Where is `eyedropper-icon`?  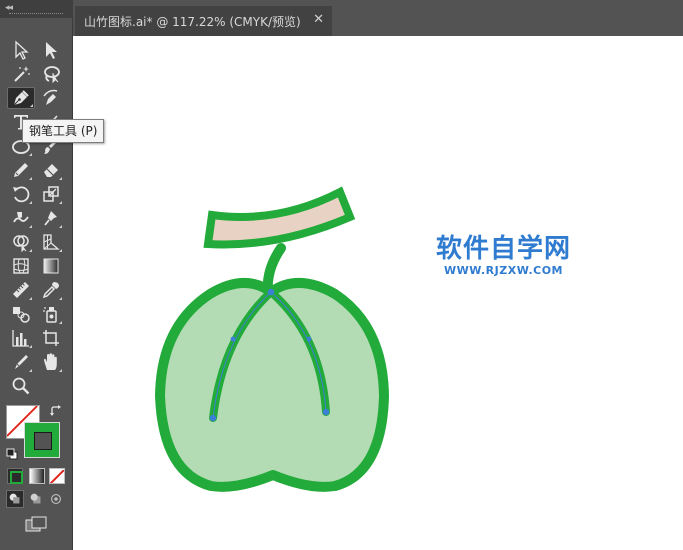
eyedropper-icon is located at coordinates (50, 290).